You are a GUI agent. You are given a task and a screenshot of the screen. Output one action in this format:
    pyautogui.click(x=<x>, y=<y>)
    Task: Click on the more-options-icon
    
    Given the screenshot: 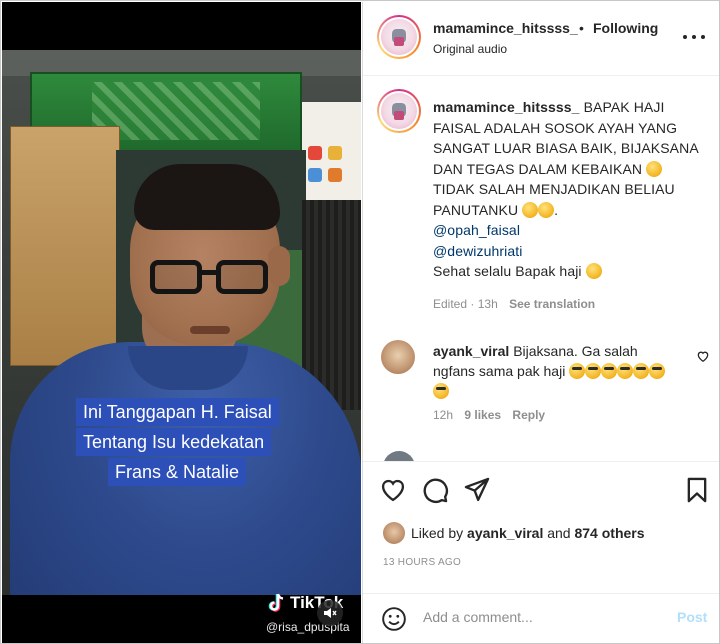 What is the action you would take?
    pyautogui.click(x=694, y=37)
    